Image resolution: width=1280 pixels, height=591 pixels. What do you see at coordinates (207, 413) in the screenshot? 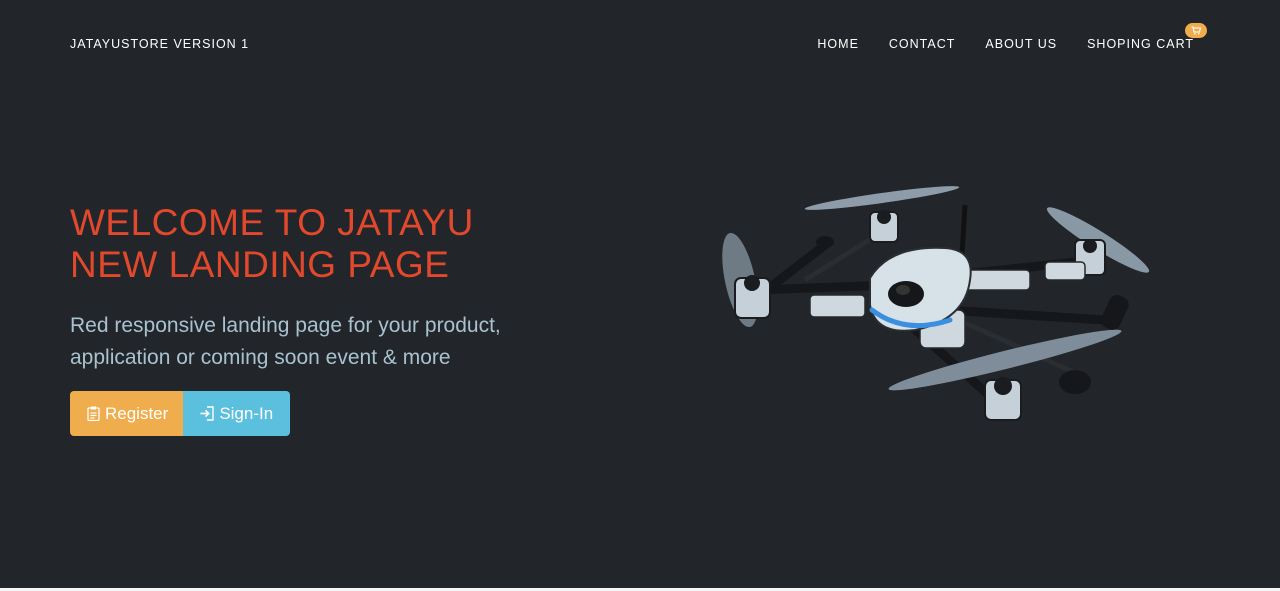
I see `login-icon` at bounding box center [207, 413].